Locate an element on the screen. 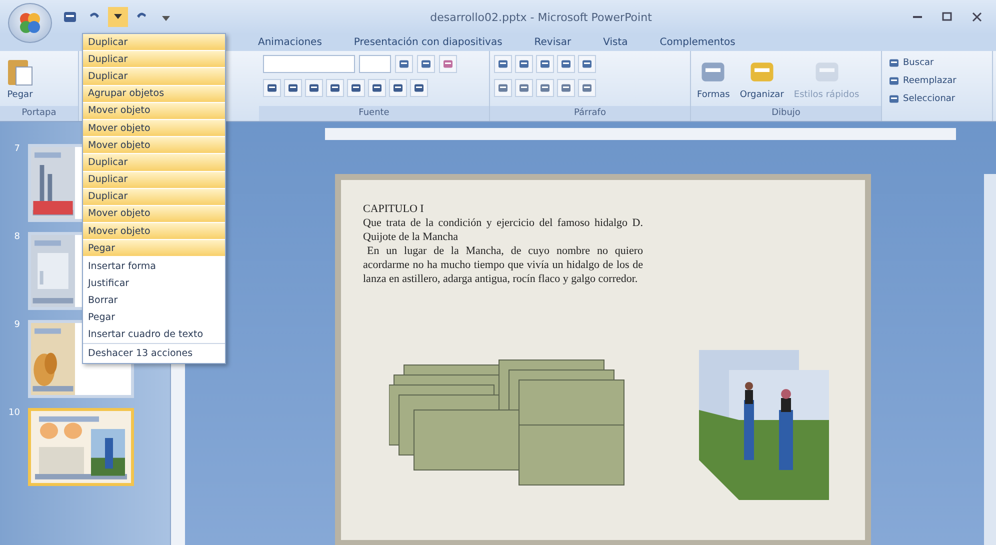 Image resolution: width=996 pixels, height=545 pixels. ribbon-tab: Animaciones is located at coordinates (290, 42).